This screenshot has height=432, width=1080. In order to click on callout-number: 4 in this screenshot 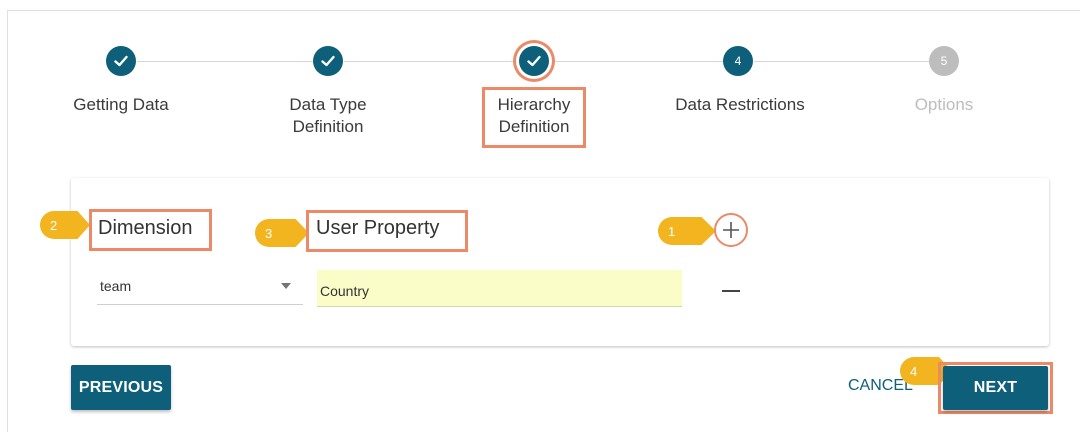, I will do `click(914, 371)`.